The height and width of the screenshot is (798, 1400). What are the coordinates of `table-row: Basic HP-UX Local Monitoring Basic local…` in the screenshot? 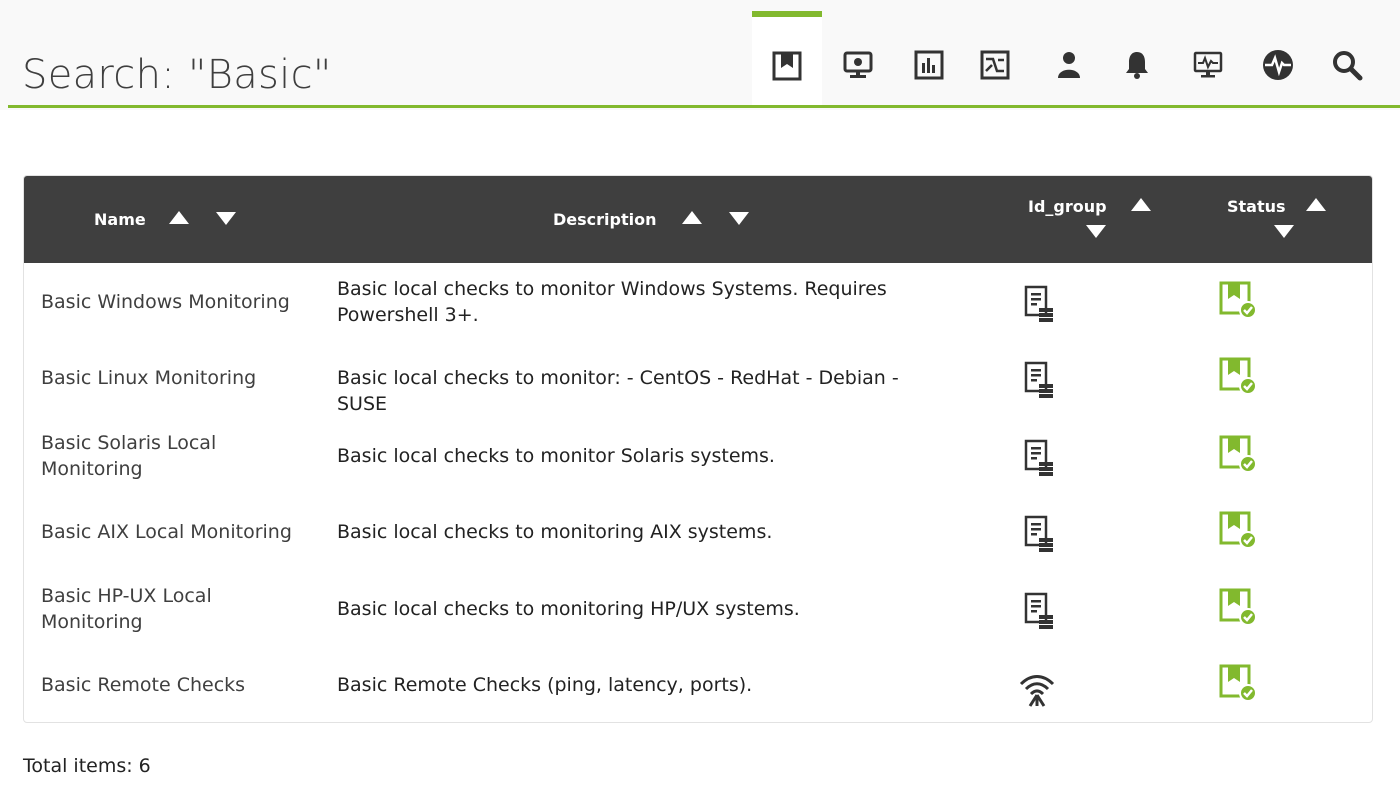 It's located at (698, 607).